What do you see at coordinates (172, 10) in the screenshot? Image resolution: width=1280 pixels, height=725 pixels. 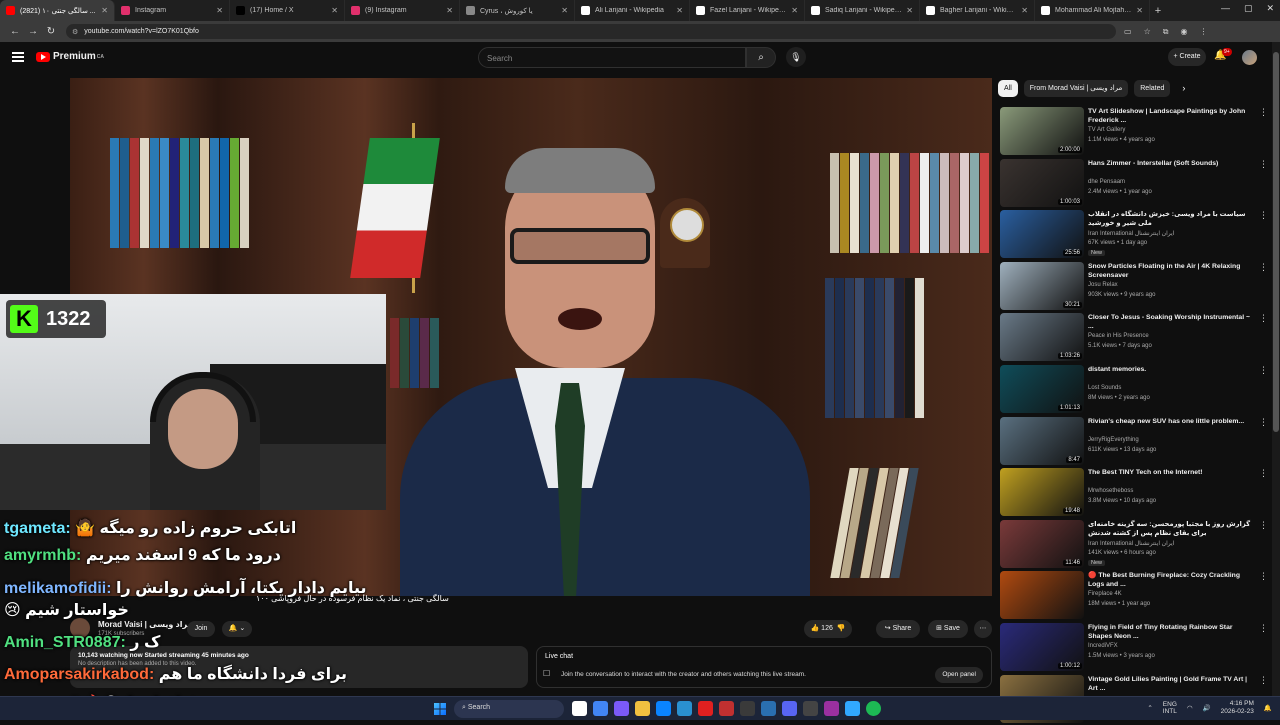 I see `browser-tab: Instagram ✕` at bounding box center [172, 10].